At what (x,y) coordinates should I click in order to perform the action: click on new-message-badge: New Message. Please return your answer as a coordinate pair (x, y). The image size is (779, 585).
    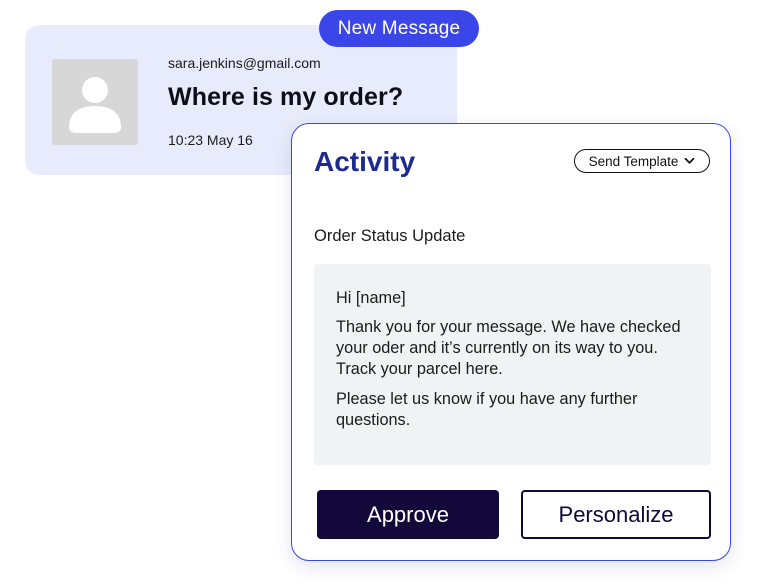
    Looking at the image, I should click on (399, 28).